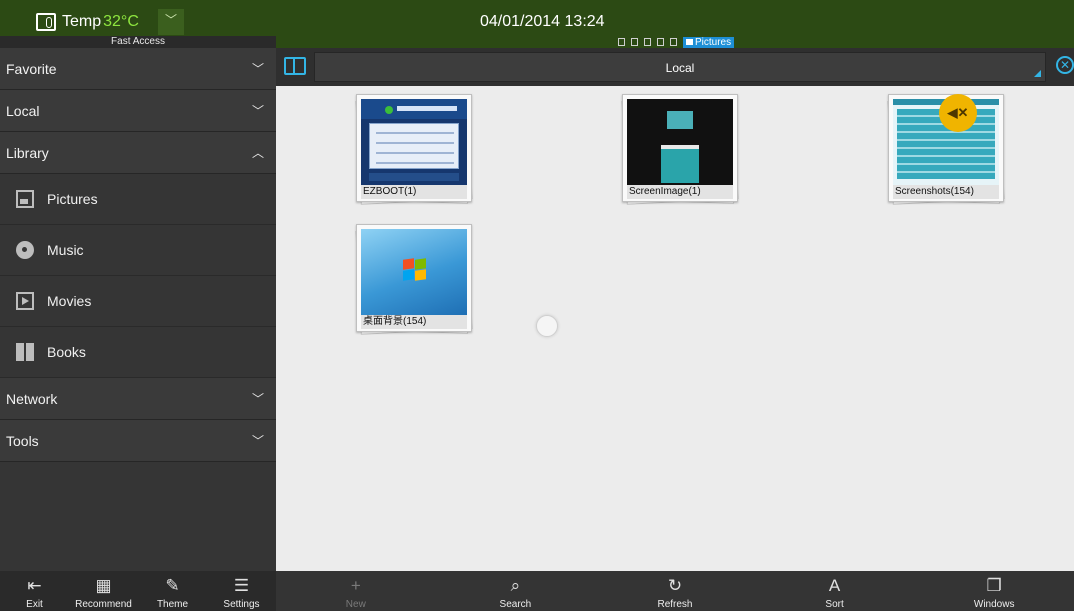 The width and height of the screenshot is (1074, 611). I want to click on sidebar-category-library: Library ︿, so click(138, 153).